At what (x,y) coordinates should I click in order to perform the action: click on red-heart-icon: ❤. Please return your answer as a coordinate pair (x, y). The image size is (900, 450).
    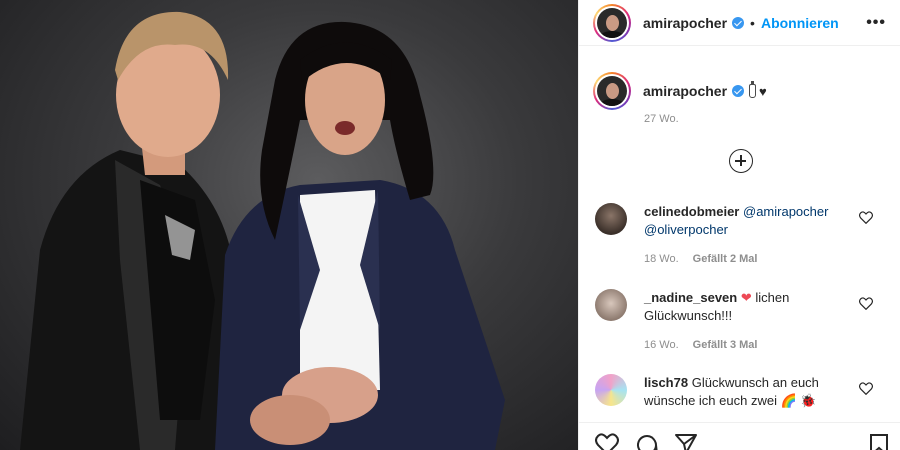
    Looking at the image, I should click on (746, 297).